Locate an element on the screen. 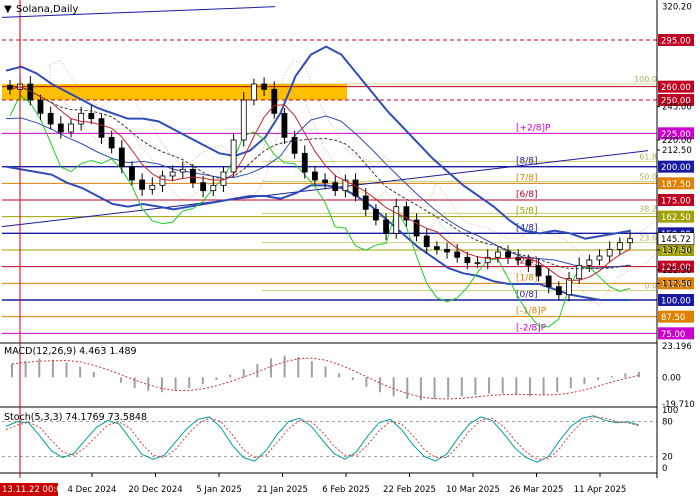 Image resolution: width=700 pixels, height=504 pixels. x-tick-label: 4 Dec 2024 is located at coordinates (92, 490).